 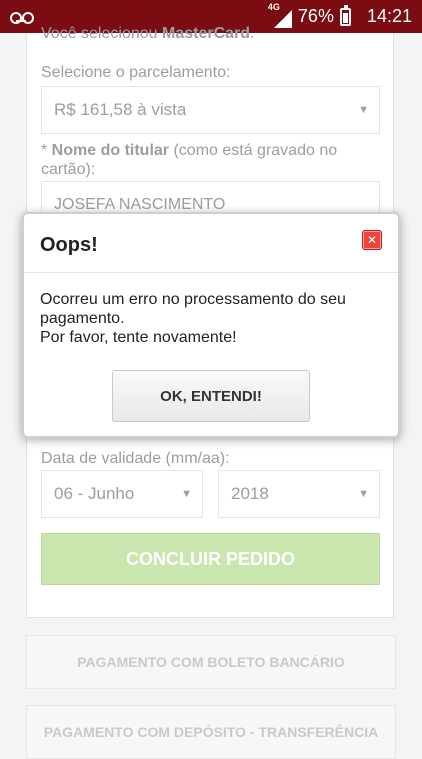 I want to click on status-indicators: 4G 76% 14:21, so click(x=340, y=15).